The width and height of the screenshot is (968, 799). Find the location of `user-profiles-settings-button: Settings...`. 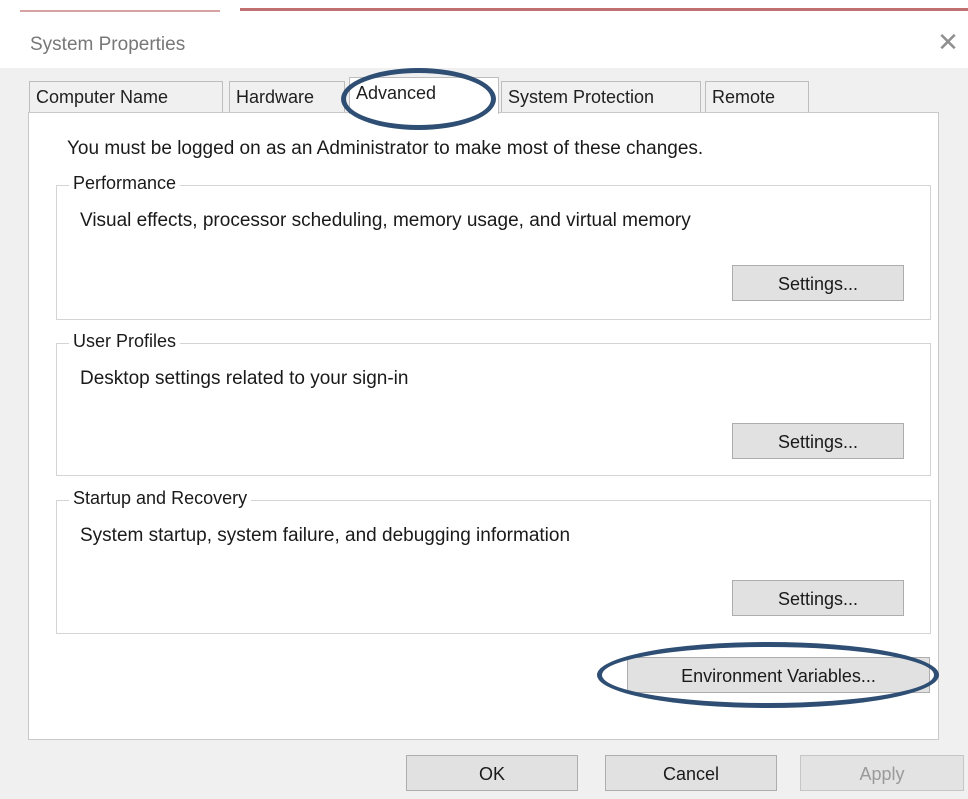

user-profiles-settings-button: Settings... is located at coordinates (818, 441).